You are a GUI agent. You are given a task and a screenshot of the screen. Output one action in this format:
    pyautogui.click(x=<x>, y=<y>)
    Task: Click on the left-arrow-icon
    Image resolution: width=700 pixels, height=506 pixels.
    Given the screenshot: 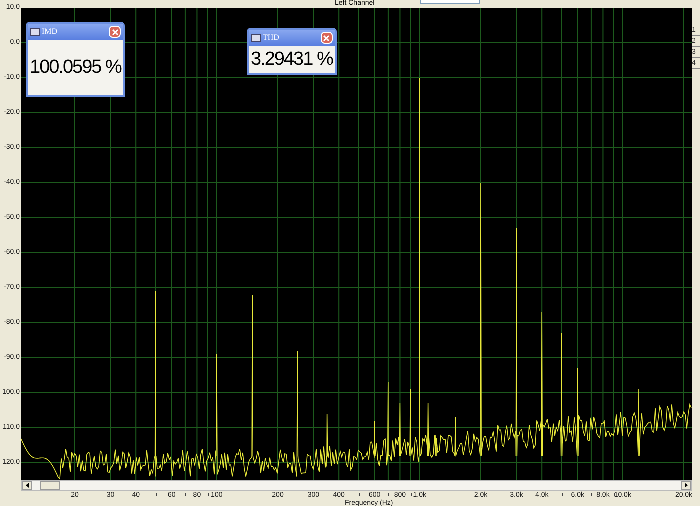 What is the action you would take?
    pyautogui.click(x=27, y=485)
    